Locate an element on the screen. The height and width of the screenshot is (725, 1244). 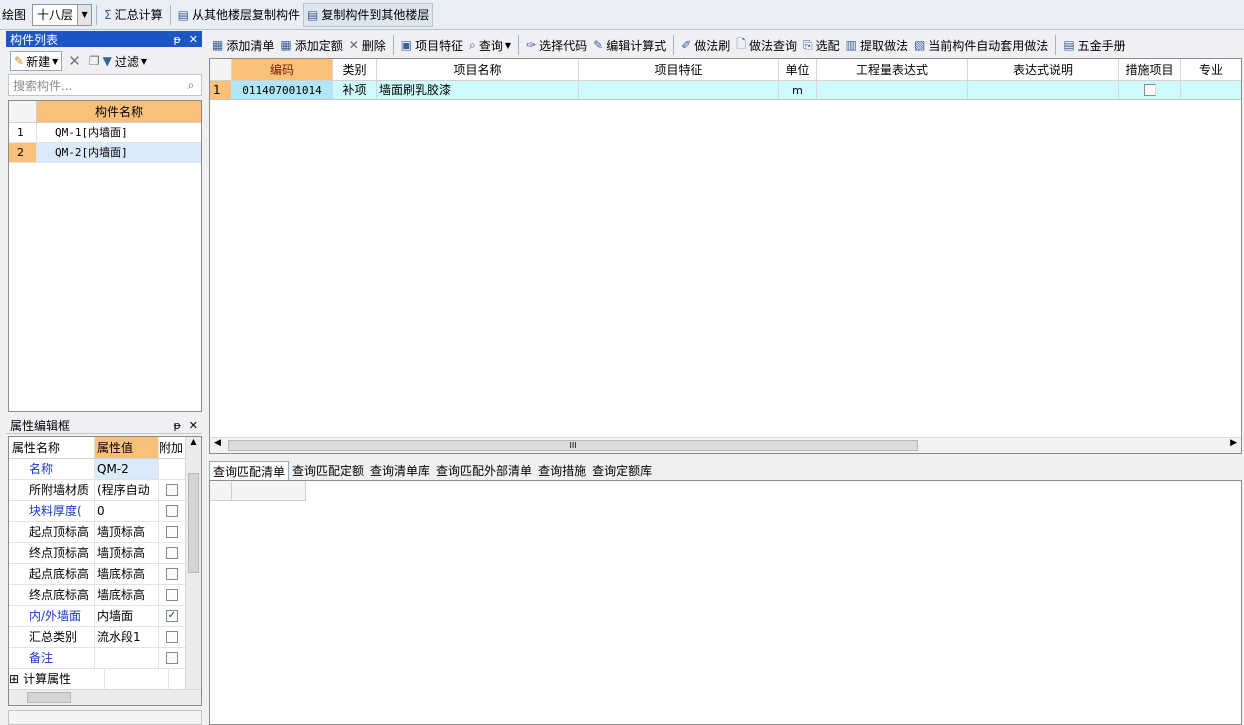
tab-match-external-bill: 查询匹配外部清单 is located at coordinates (484, 471).